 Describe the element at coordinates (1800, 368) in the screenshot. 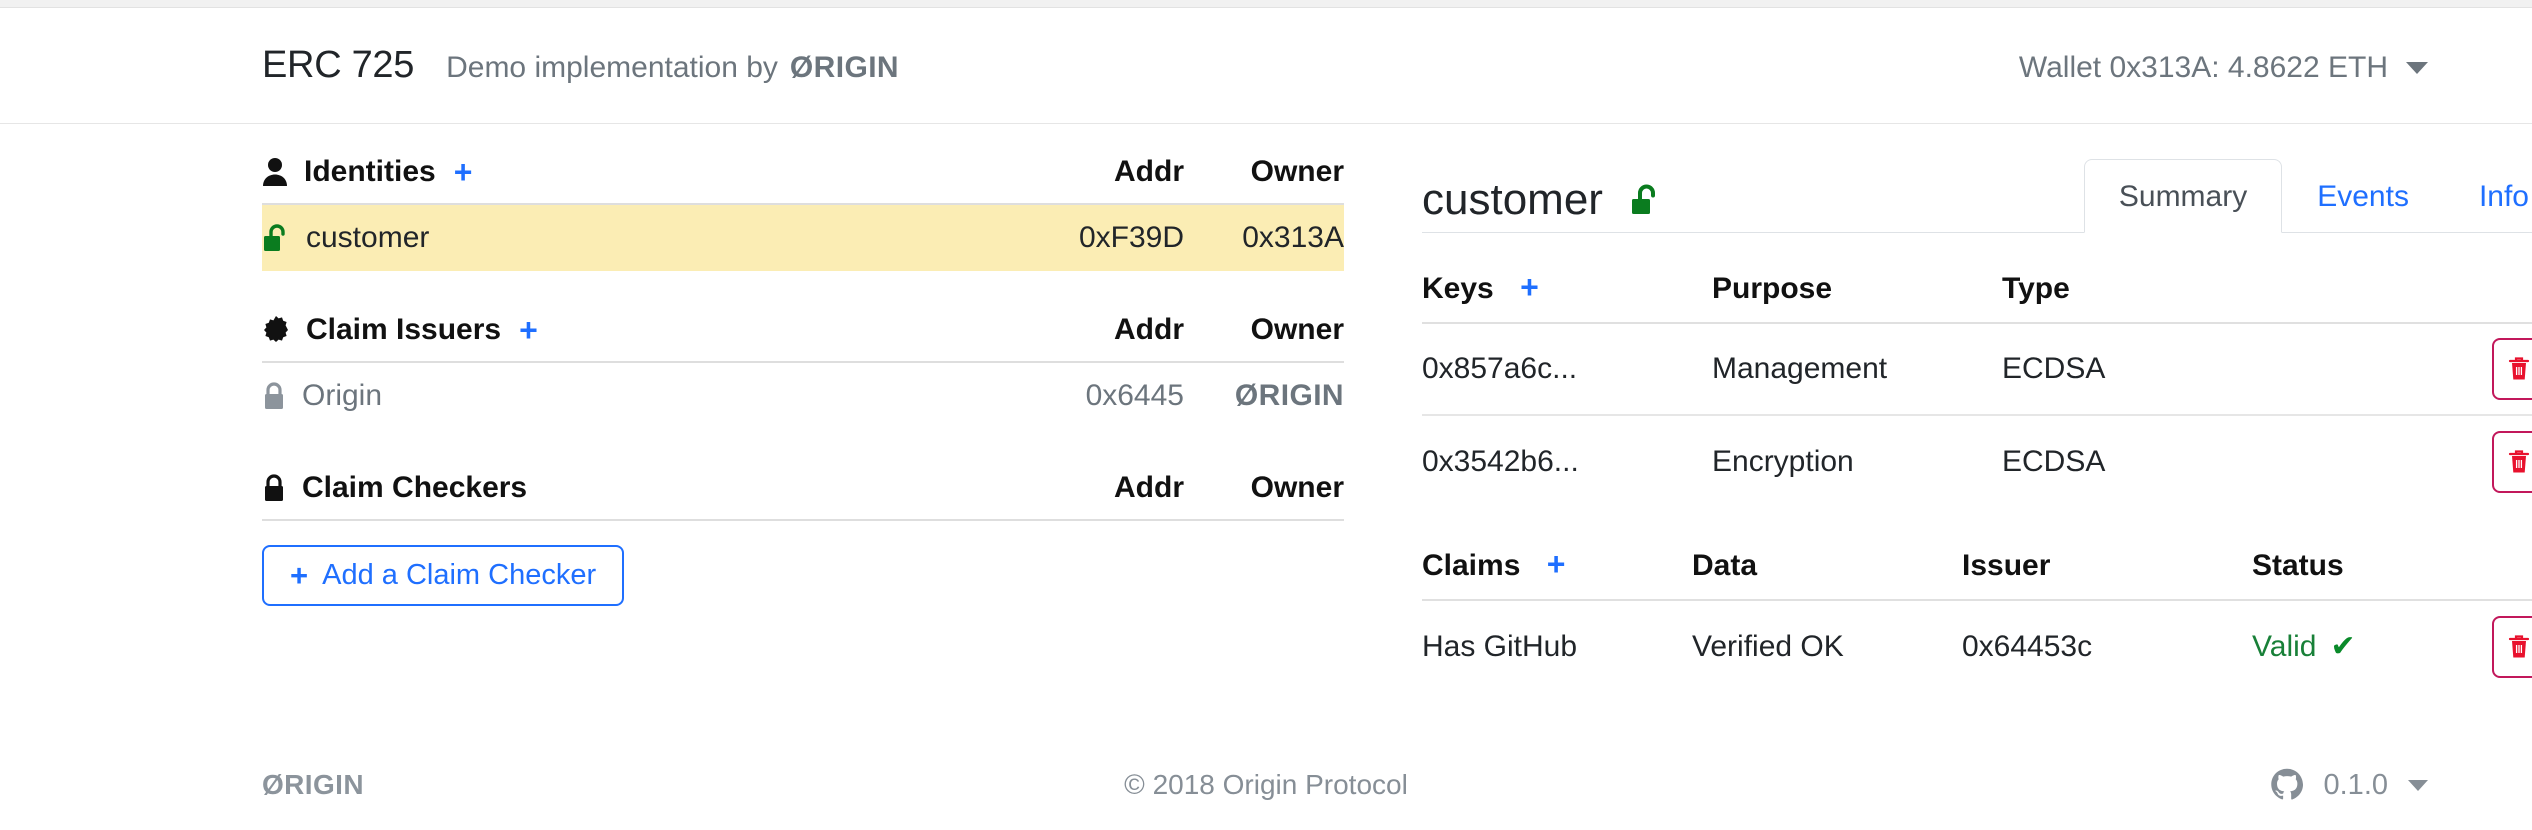

I see `key-purpose: Management` at that location.